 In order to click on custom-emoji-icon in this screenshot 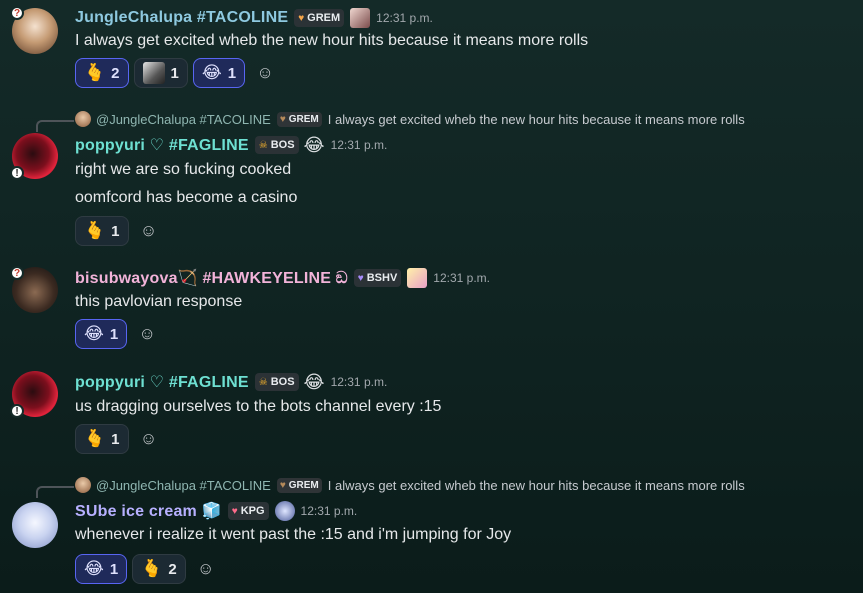, I will do `click(153, 73)`.